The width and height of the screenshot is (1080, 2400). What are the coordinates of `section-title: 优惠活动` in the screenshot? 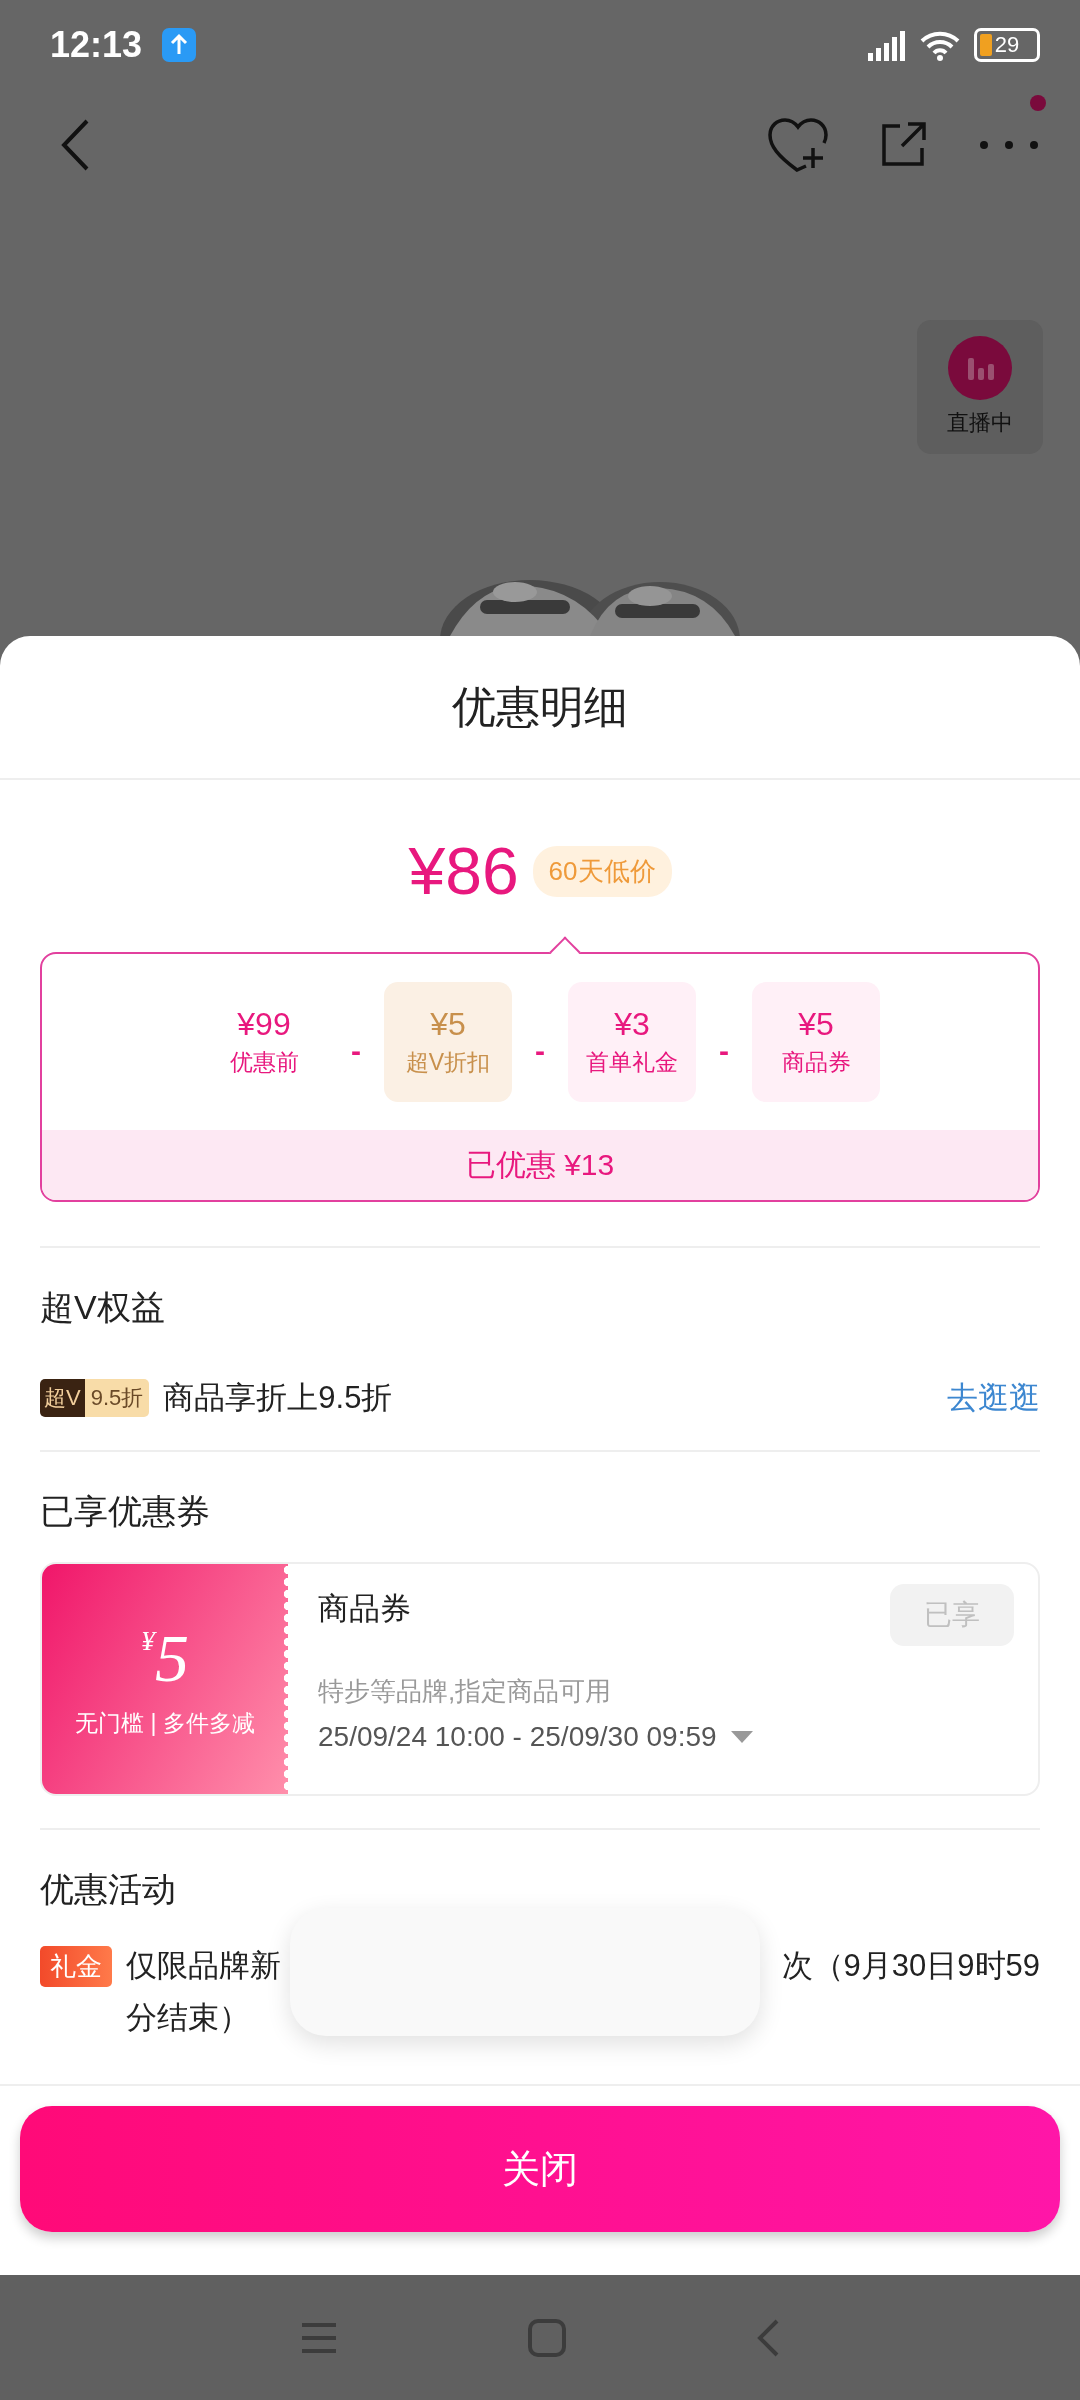 It's located at (108, 1889).